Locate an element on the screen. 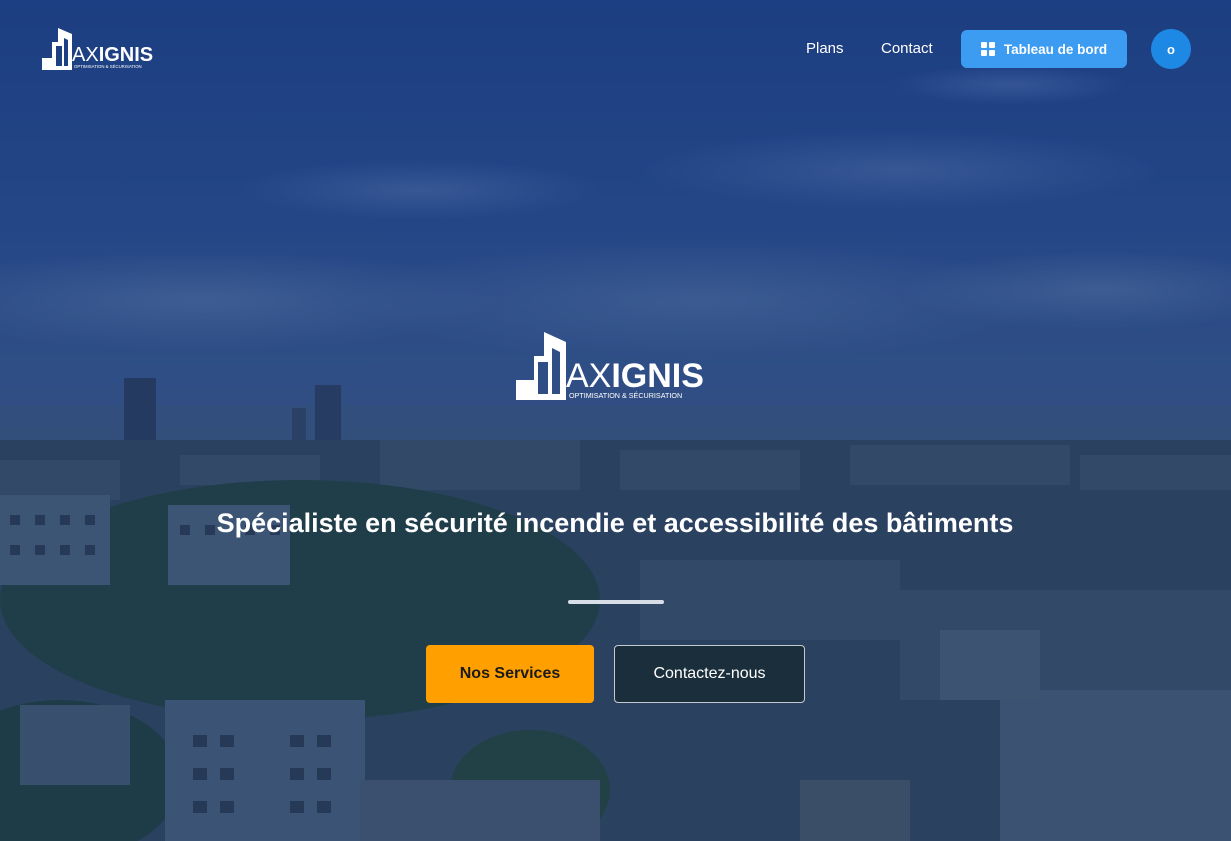  dashboard-grid-icon is located at coordinates (987, 49).